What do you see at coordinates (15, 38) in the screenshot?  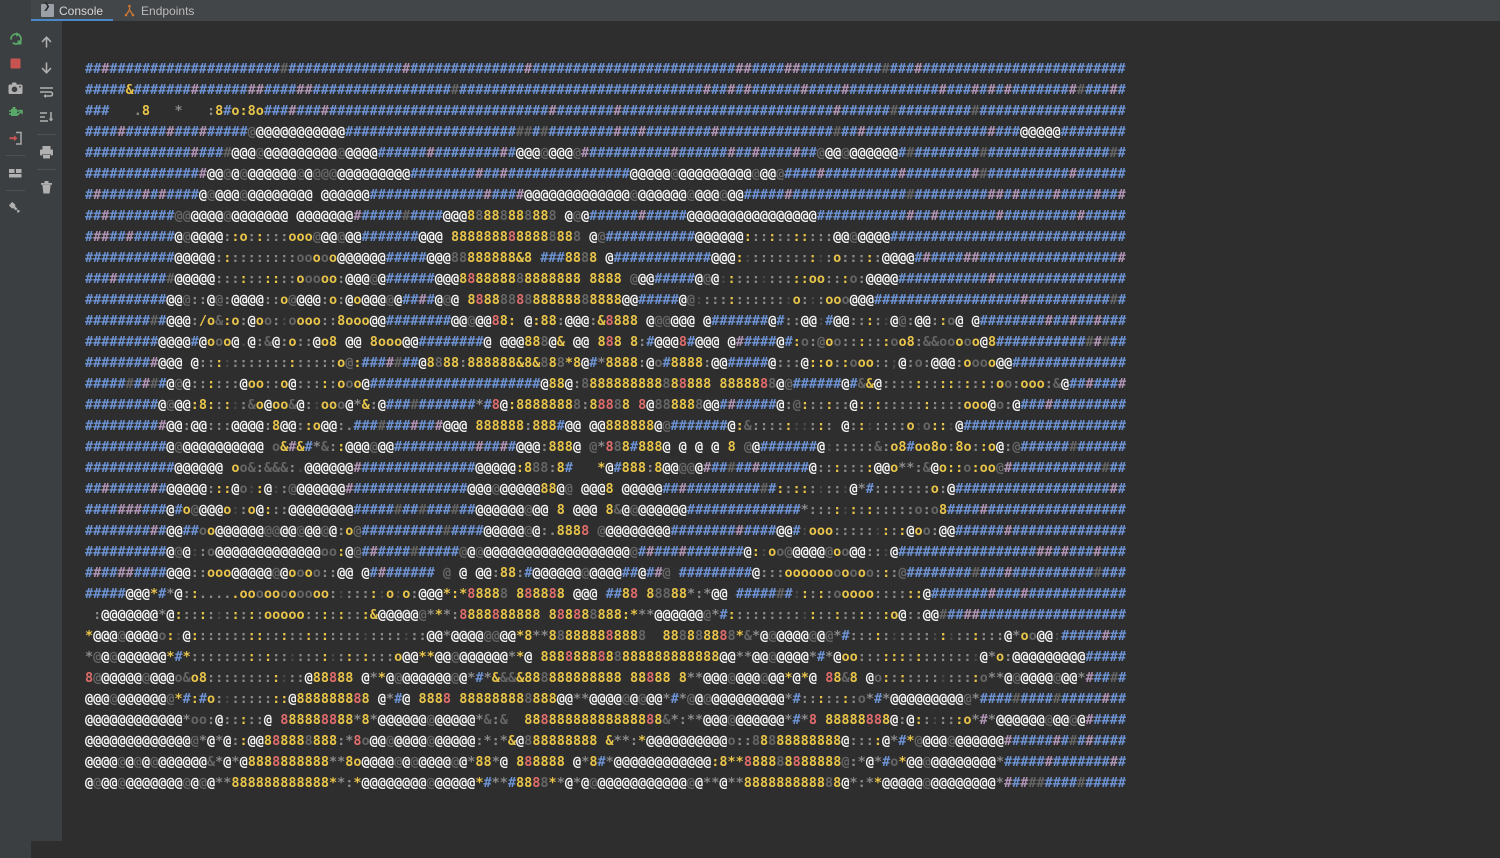 I see `rerun-button` at bounding box center [15, 38].